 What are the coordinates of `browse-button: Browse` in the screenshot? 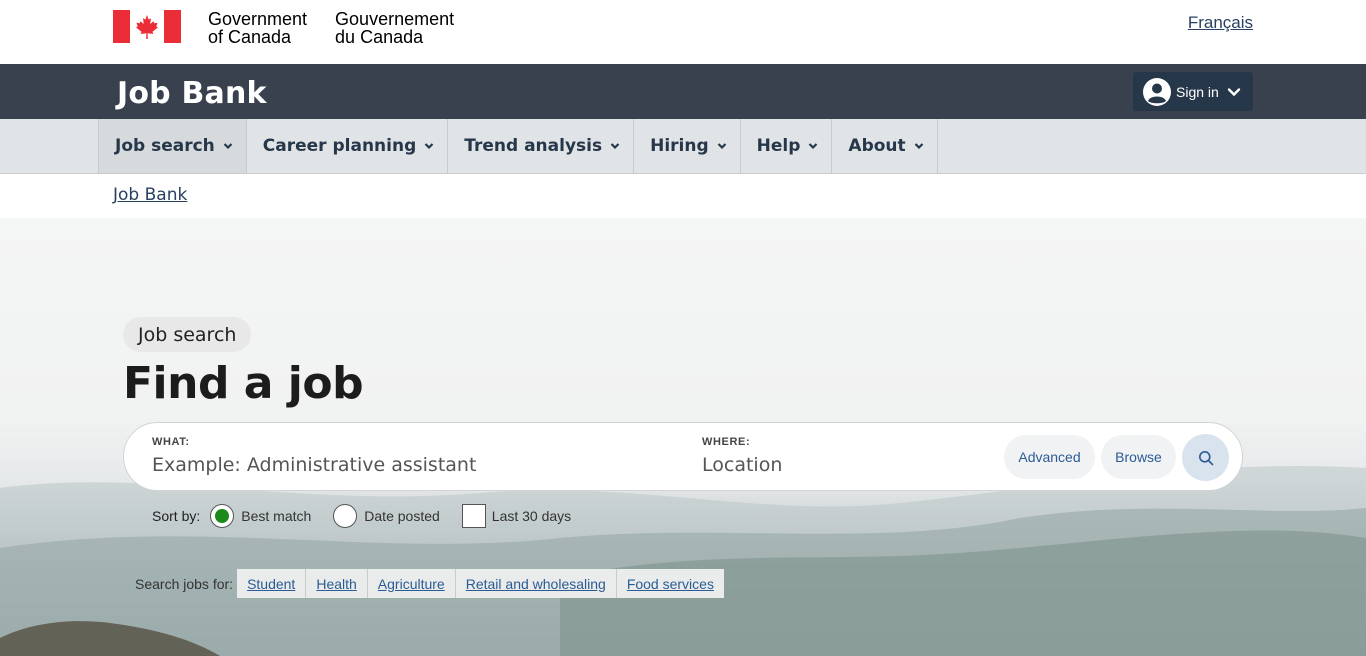 It's located at (1138, 457).